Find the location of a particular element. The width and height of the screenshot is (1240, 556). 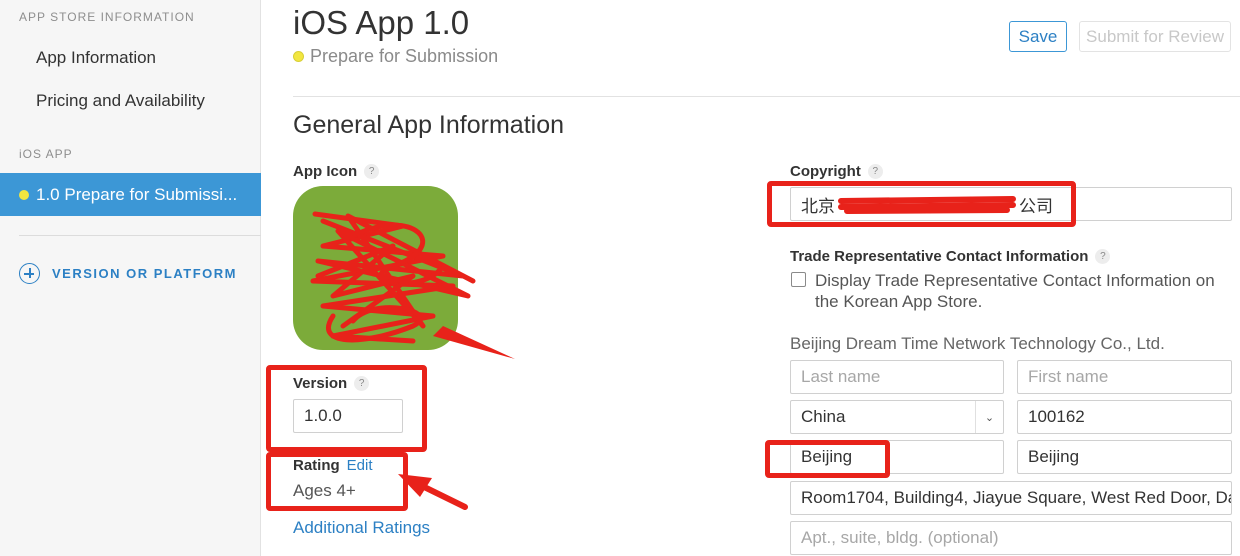

country-select: China ⌄ is located at coordinates (897, 417).